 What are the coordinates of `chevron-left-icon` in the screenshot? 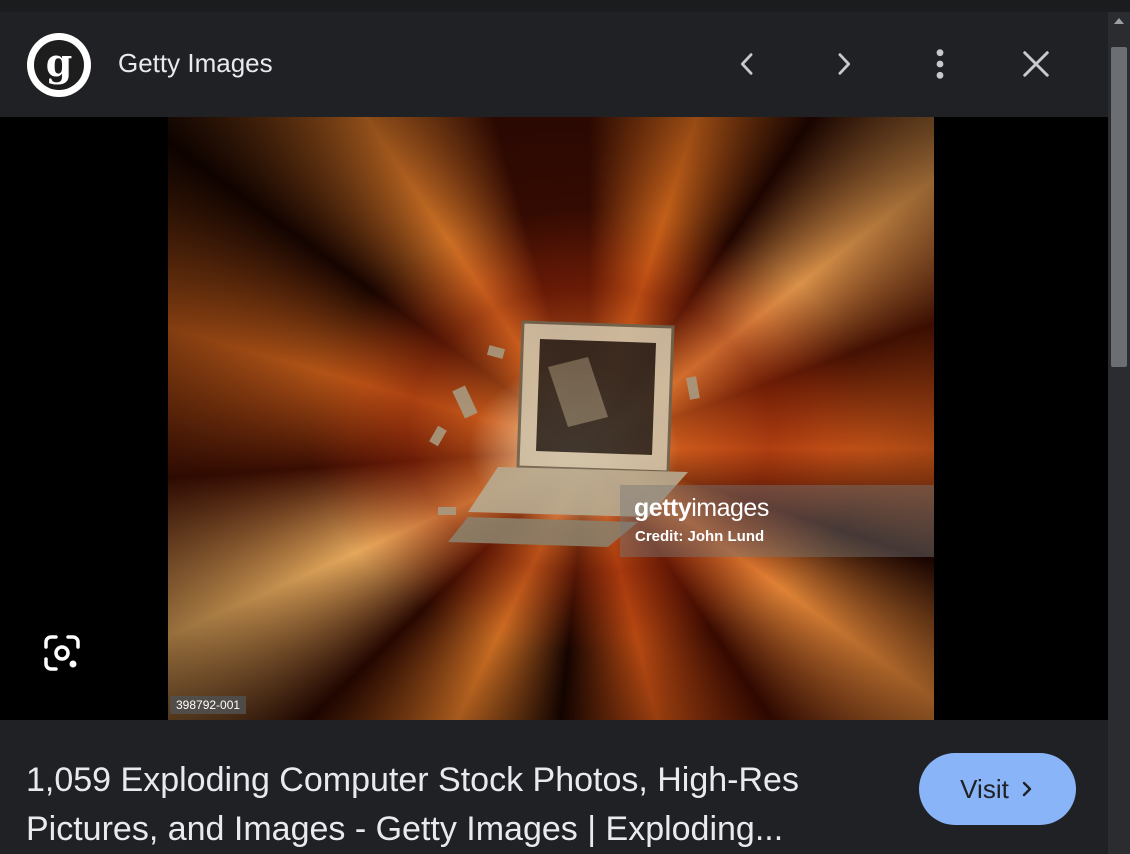 It's located at (746, 64).